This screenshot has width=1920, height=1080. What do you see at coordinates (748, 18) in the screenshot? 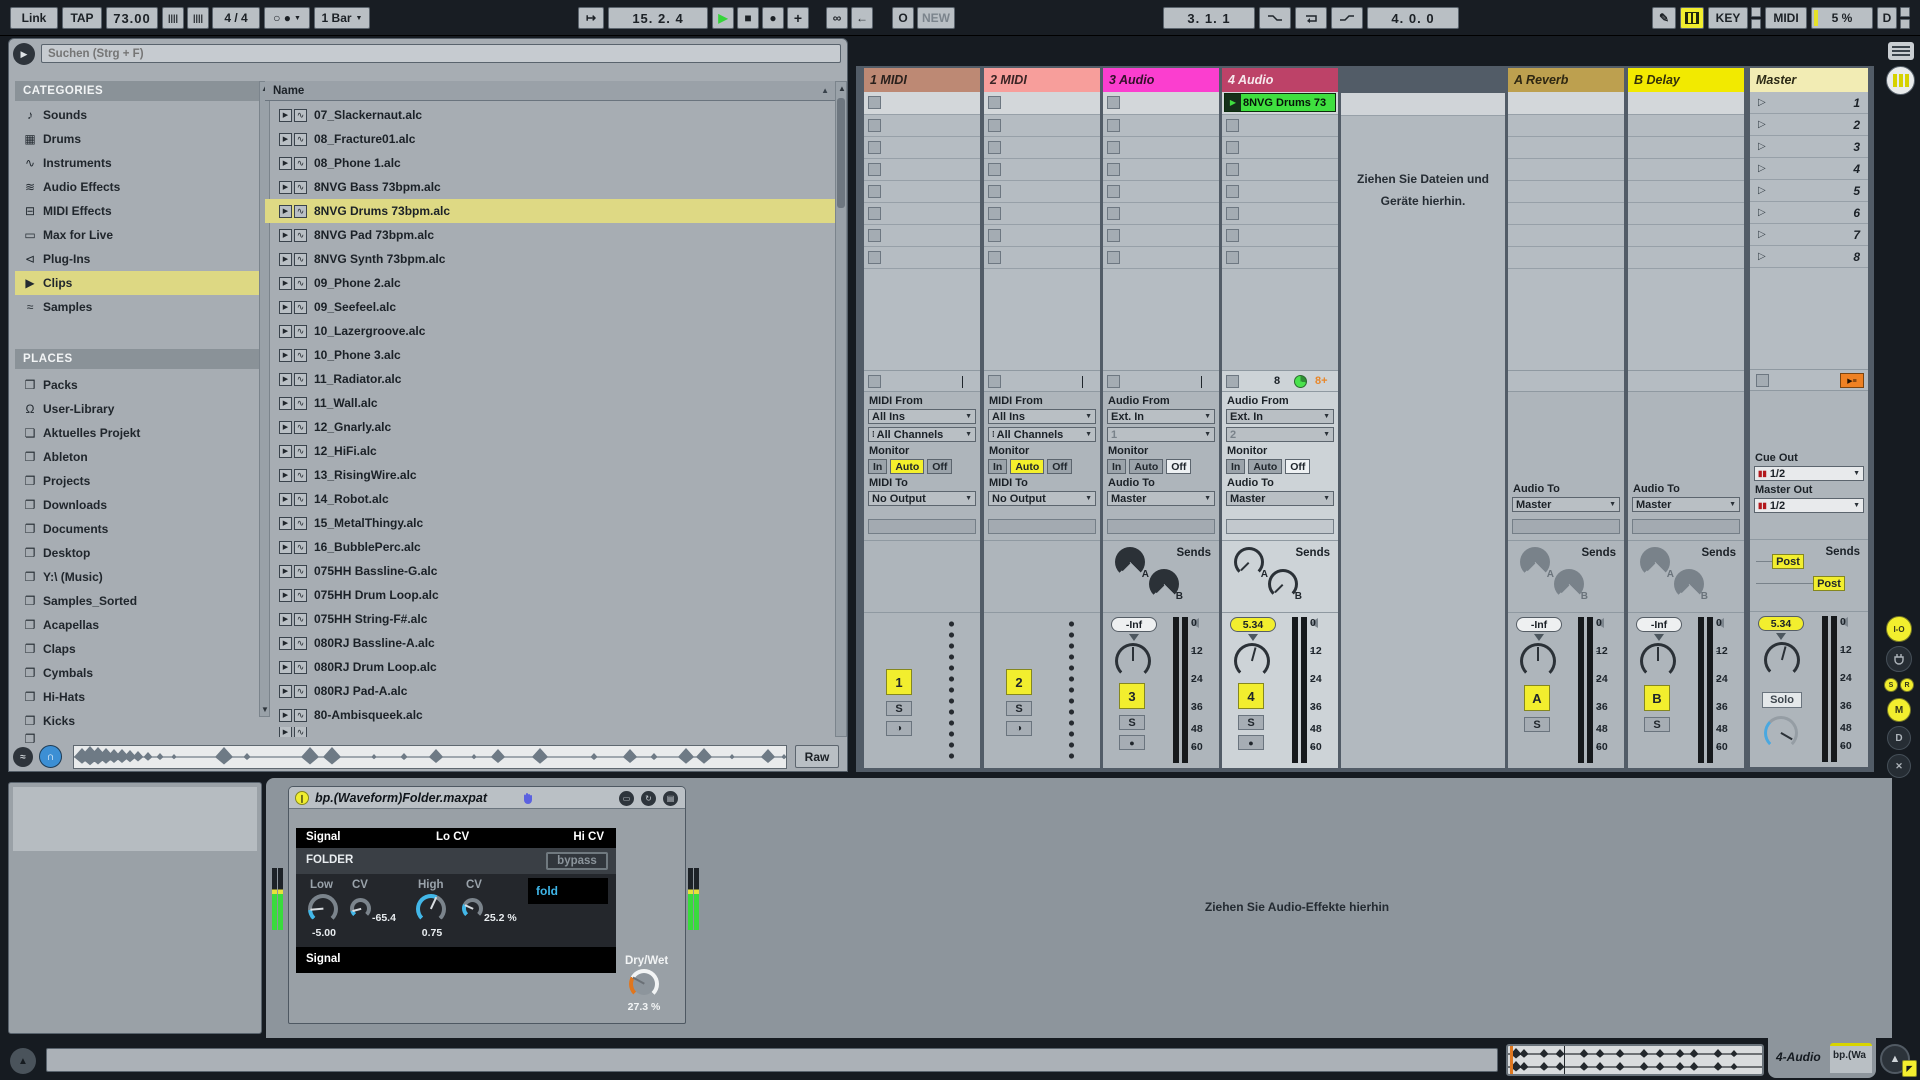
I see `stop-button: ■` at bounding box center [748, 18].